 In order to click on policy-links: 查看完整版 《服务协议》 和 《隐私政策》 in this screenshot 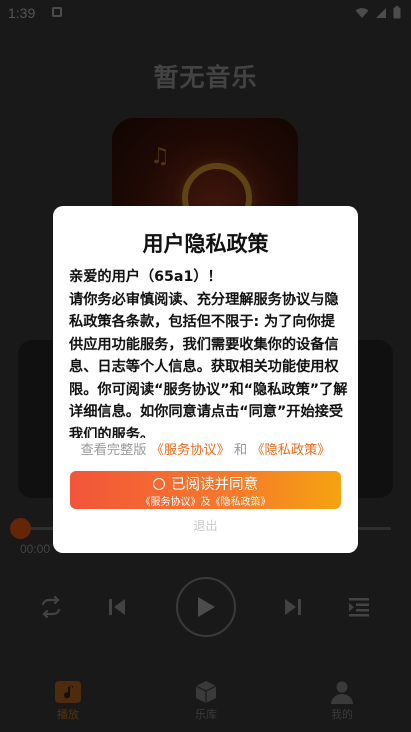, I will do `click(205, 448)`.